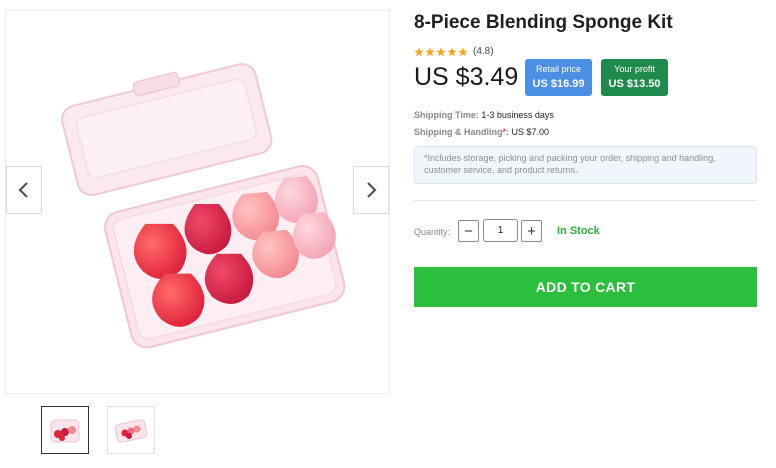  I want to click on chevron-right-icon, so click(372, 190).